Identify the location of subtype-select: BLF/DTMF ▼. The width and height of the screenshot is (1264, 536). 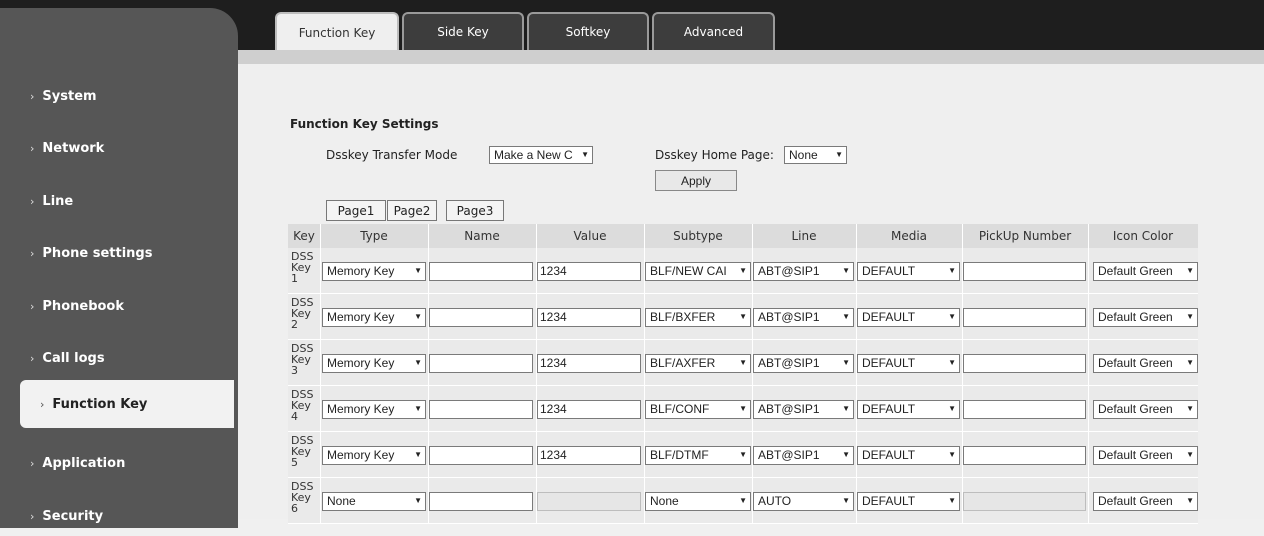
(698, 455).